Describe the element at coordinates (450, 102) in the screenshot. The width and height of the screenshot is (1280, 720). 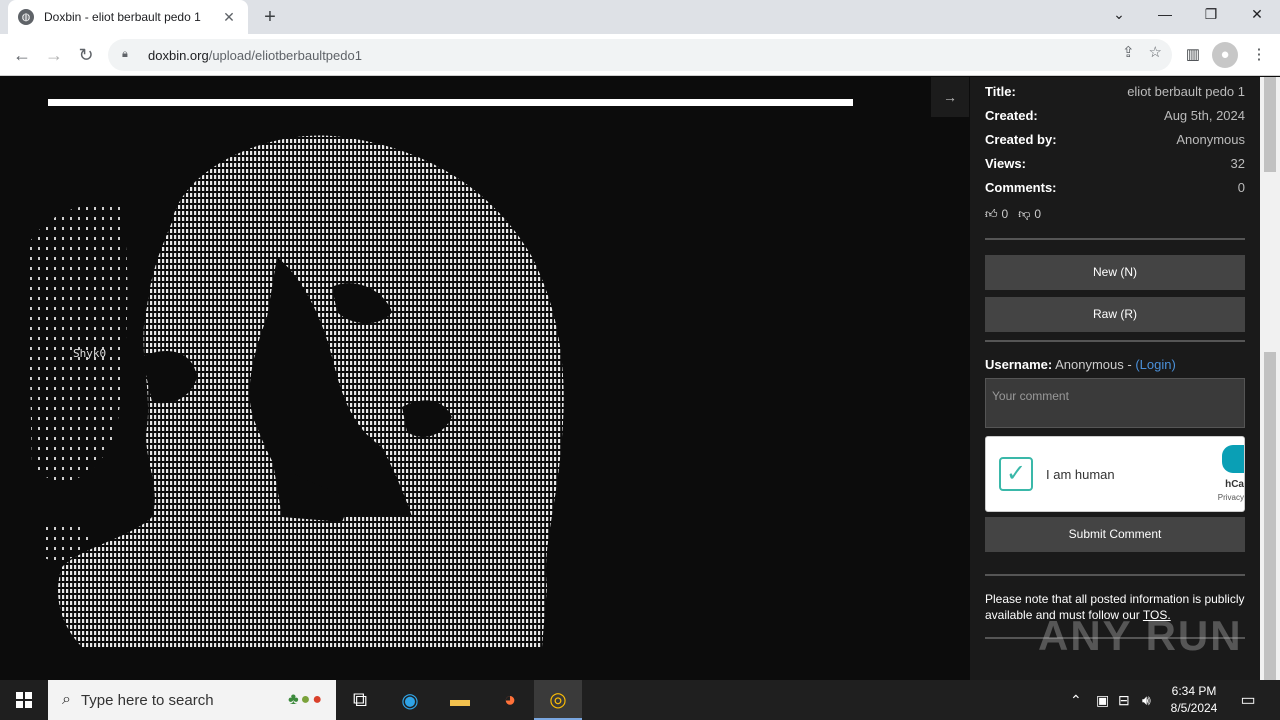
I see `top-rule` at that location.